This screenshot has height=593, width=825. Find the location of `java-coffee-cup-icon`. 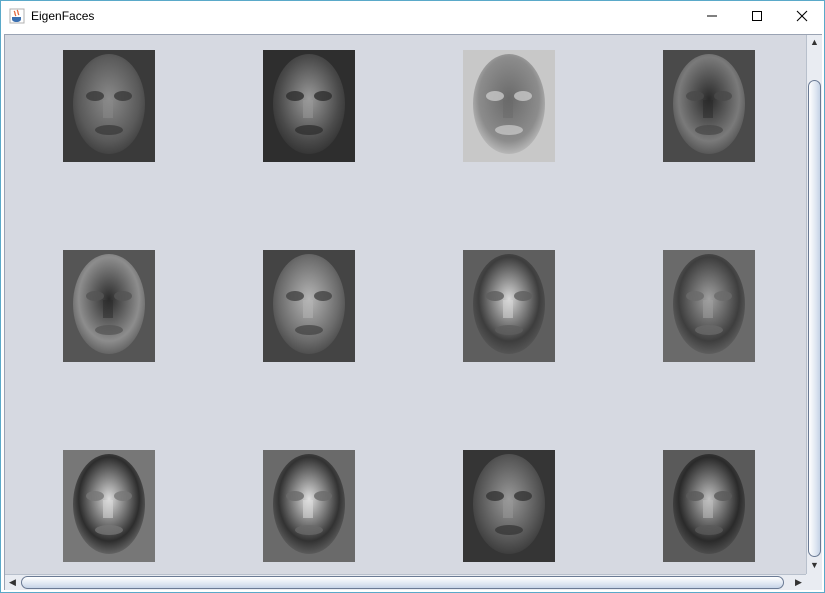

java-coffee-cup-icon is located at coordinates (17, 16).